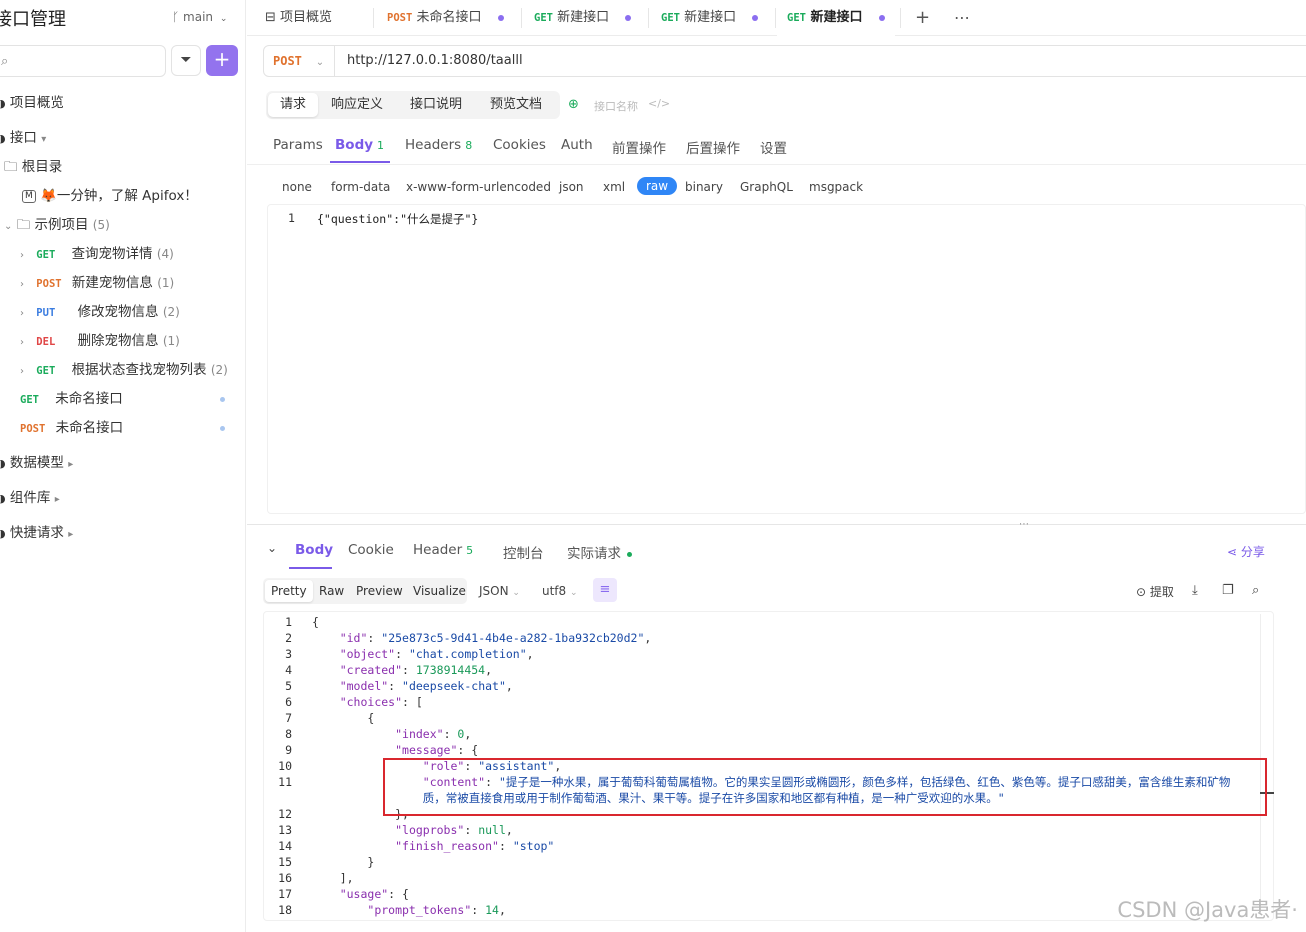  What do you see at coordinates (285, 910) in the screenshot?
I see `line-number: 18` at bounding box center [285, 910].